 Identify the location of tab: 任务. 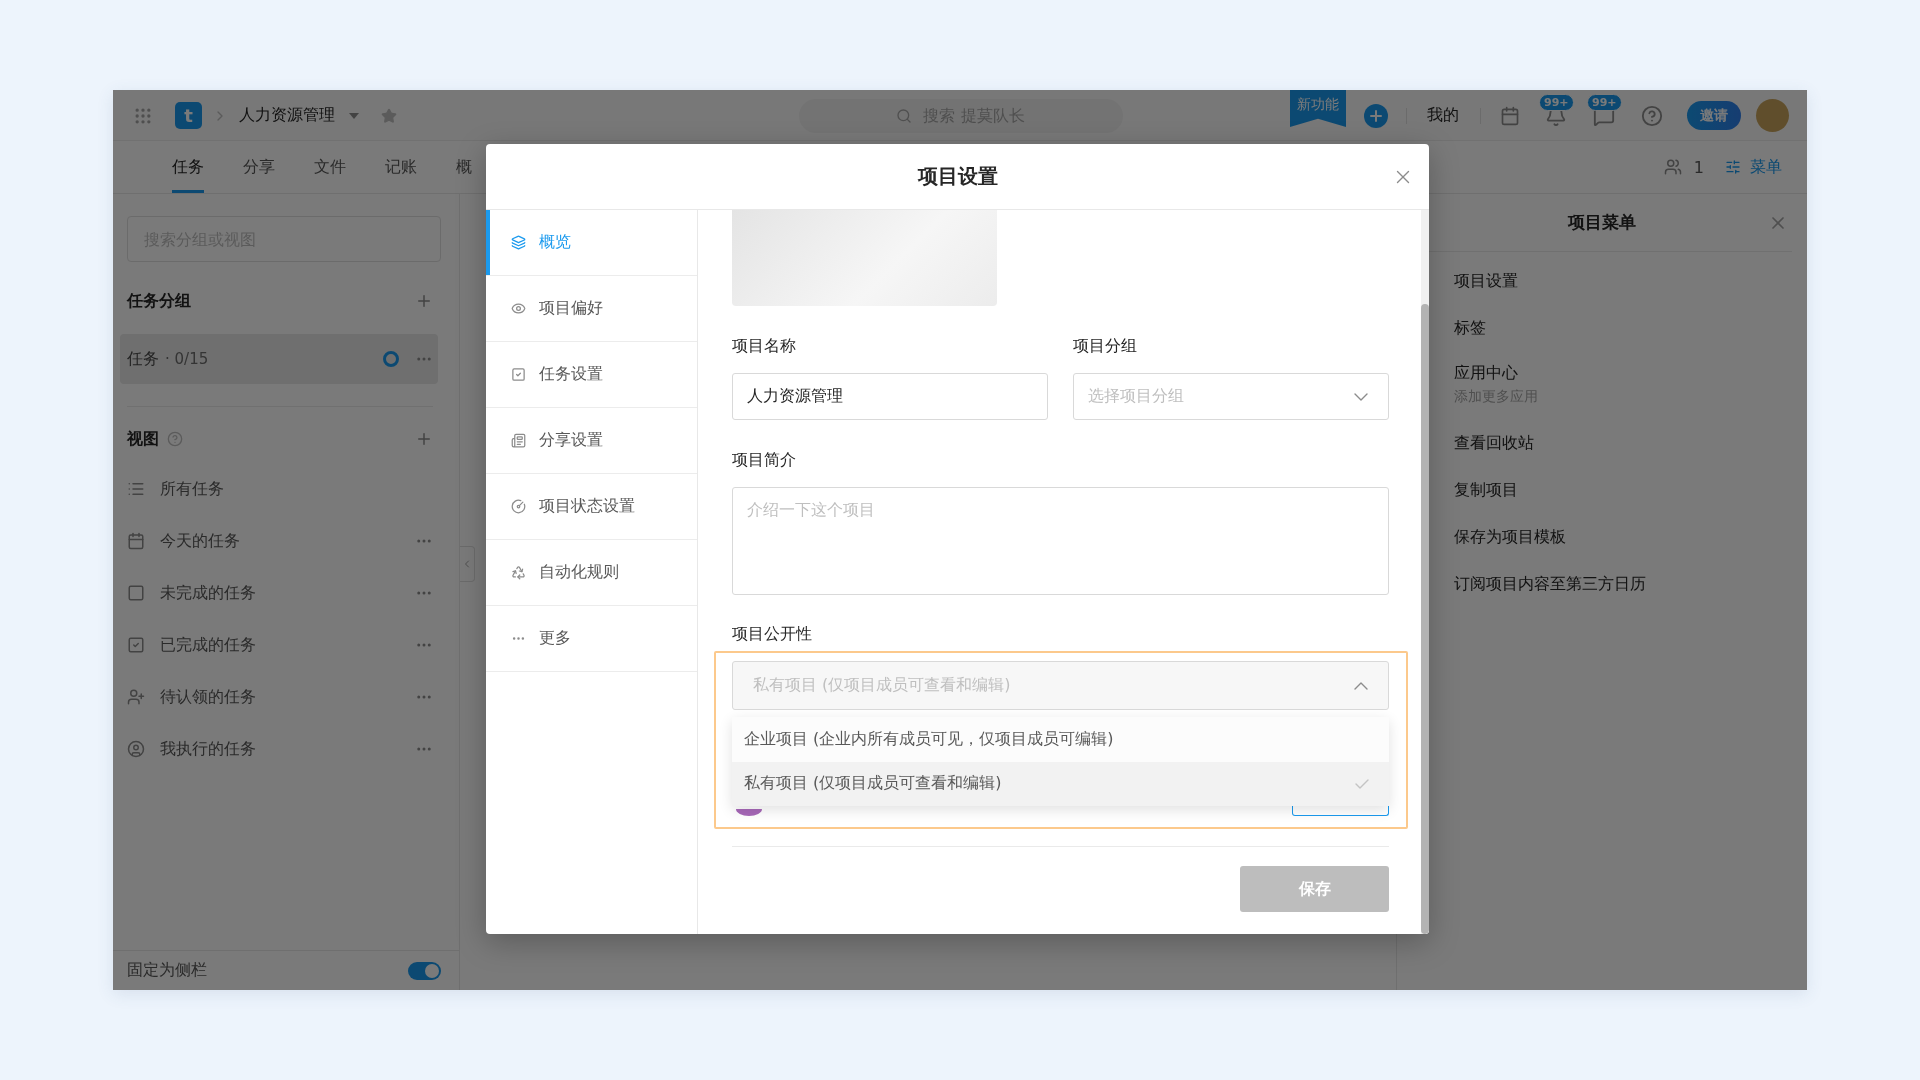
(188, 167).